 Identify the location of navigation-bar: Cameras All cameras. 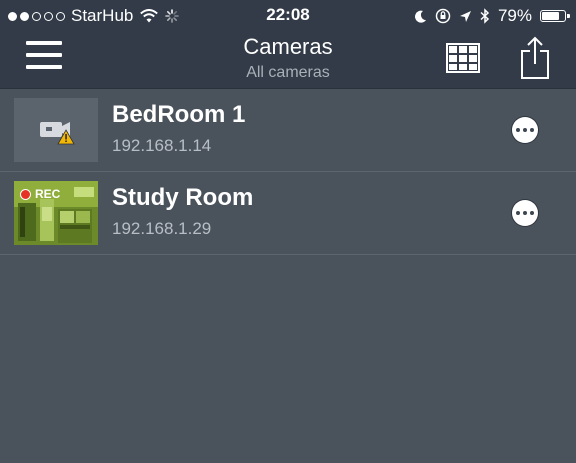
(288, 59).